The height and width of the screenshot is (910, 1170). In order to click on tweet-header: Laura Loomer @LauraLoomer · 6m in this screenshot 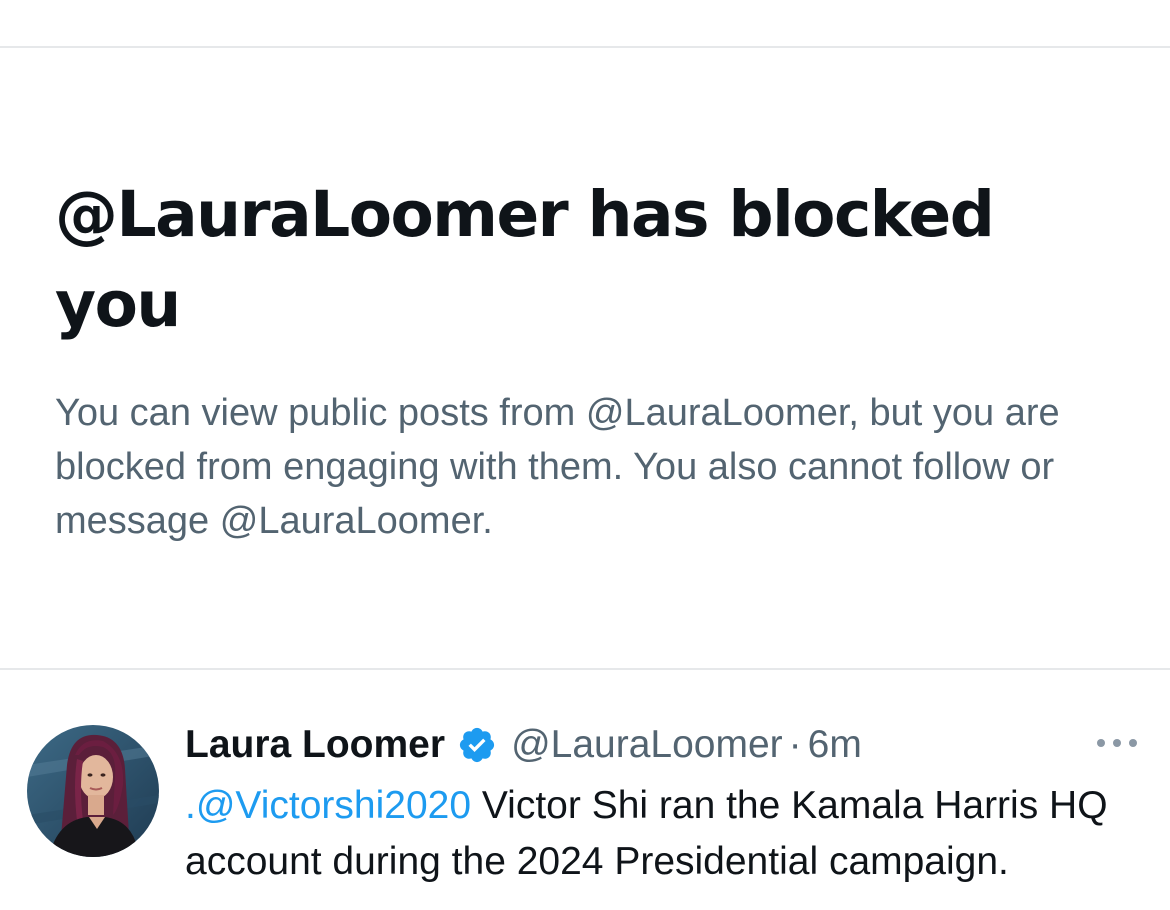, I will do `click(523, 745)`.